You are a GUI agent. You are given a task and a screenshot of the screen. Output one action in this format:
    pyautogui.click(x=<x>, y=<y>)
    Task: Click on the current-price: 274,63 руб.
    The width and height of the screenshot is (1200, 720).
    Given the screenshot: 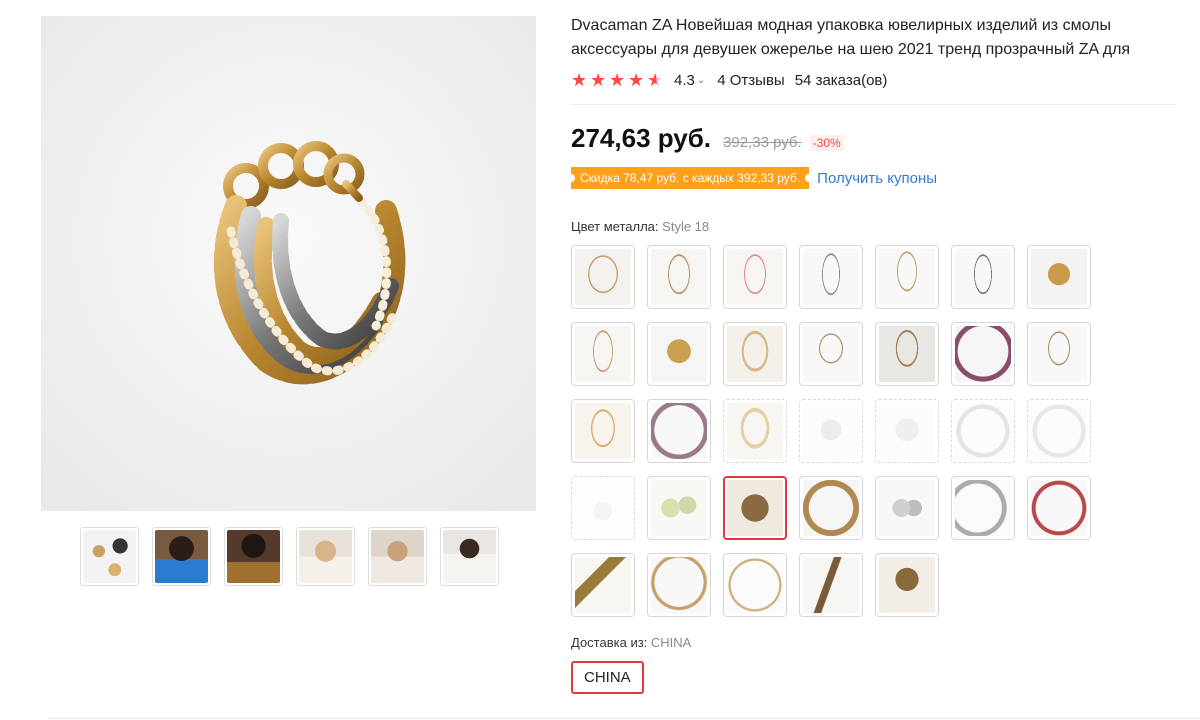 What is the action you would take?
    pyautogui.click(x=641, y=138)
    